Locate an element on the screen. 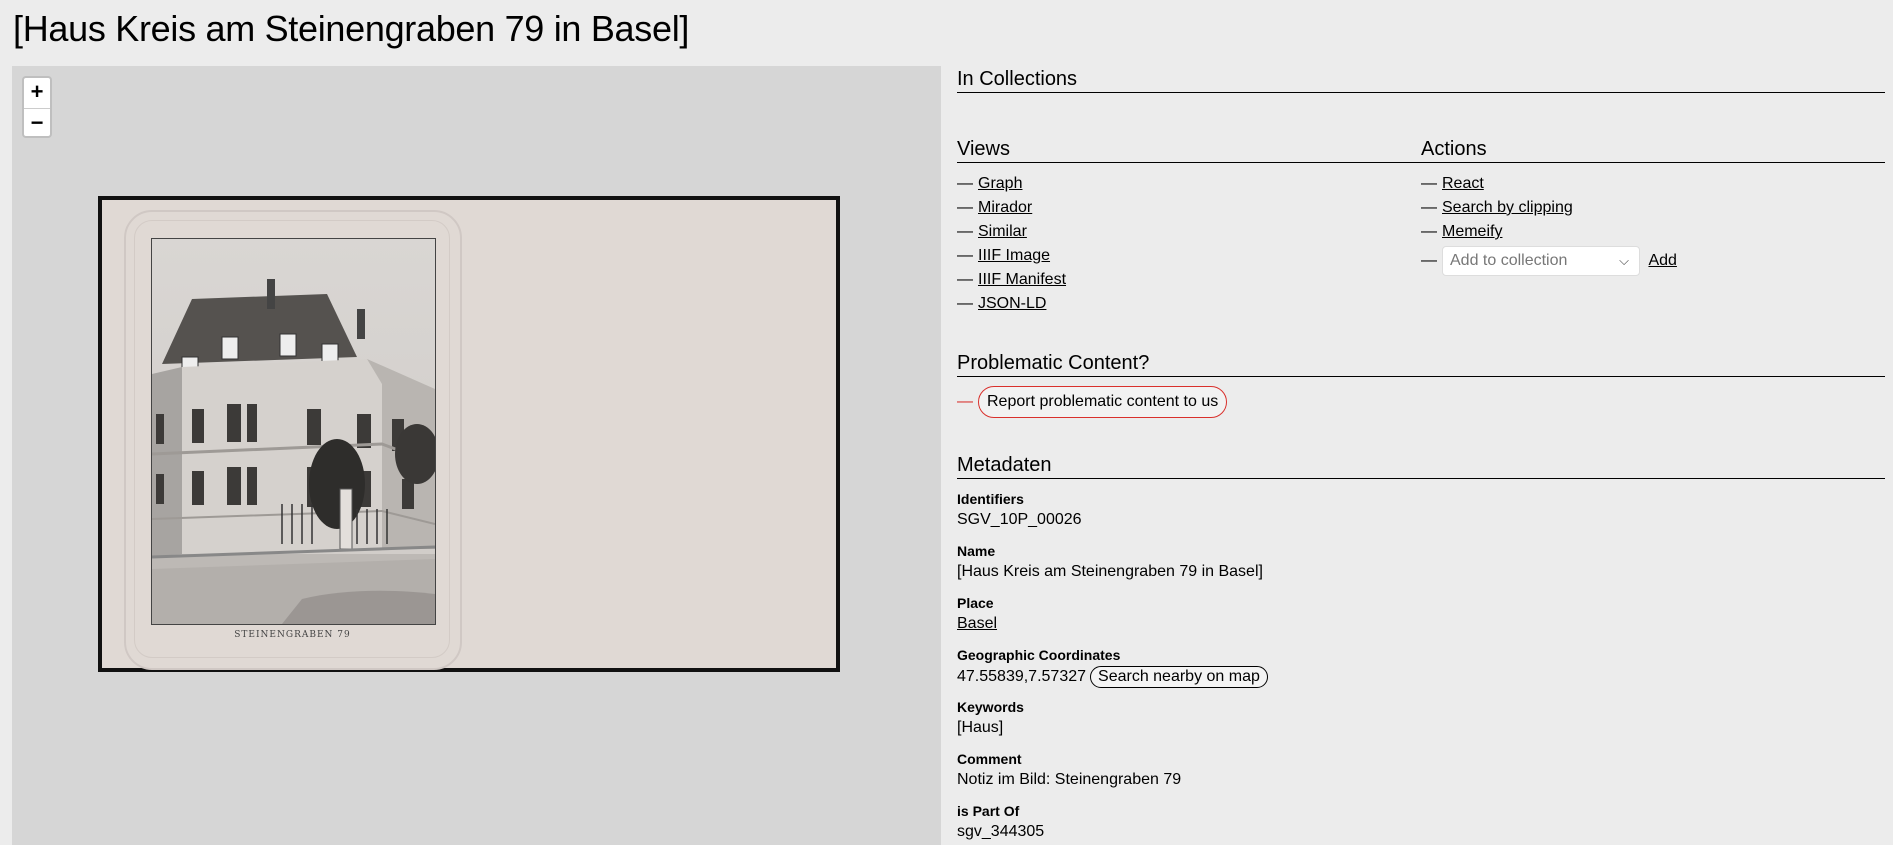  actions-heading: Actions is located at coordinates (1653, 150).